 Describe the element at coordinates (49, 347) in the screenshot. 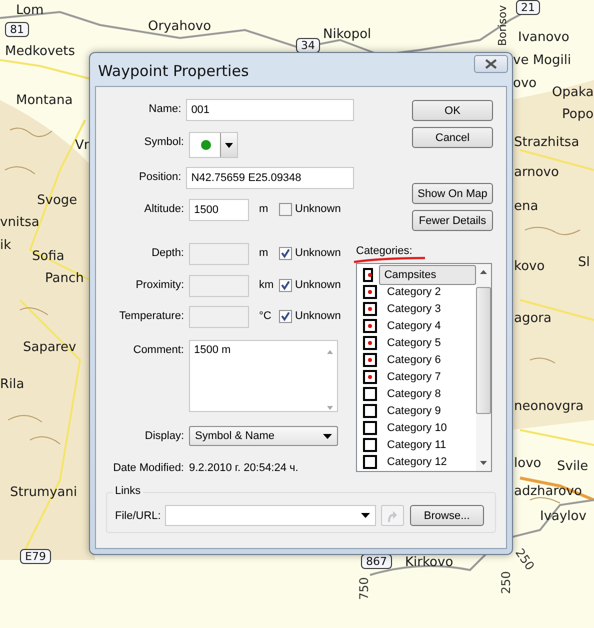

I see `place-label: Saparev` at that location.